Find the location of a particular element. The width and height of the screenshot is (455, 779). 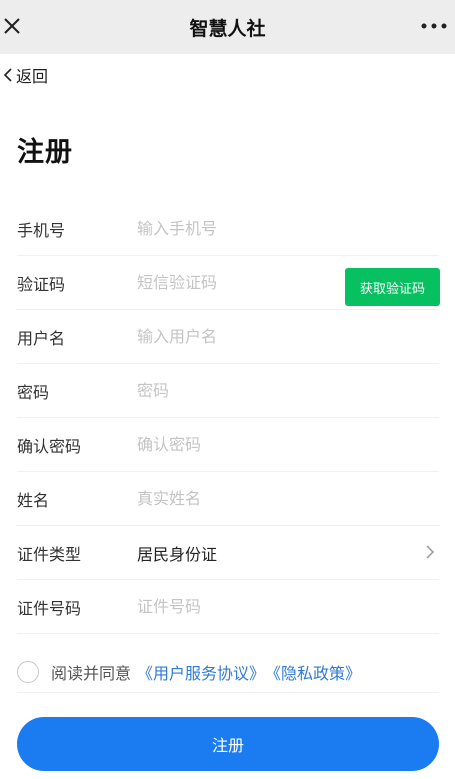

get-code-button: 获取验证码 is located at coordinates (392, 287).